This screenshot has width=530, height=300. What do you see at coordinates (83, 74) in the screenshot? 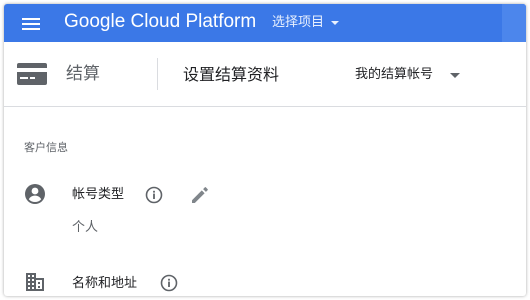
I see `section-title: 结算` at bounding box center [83, 74].